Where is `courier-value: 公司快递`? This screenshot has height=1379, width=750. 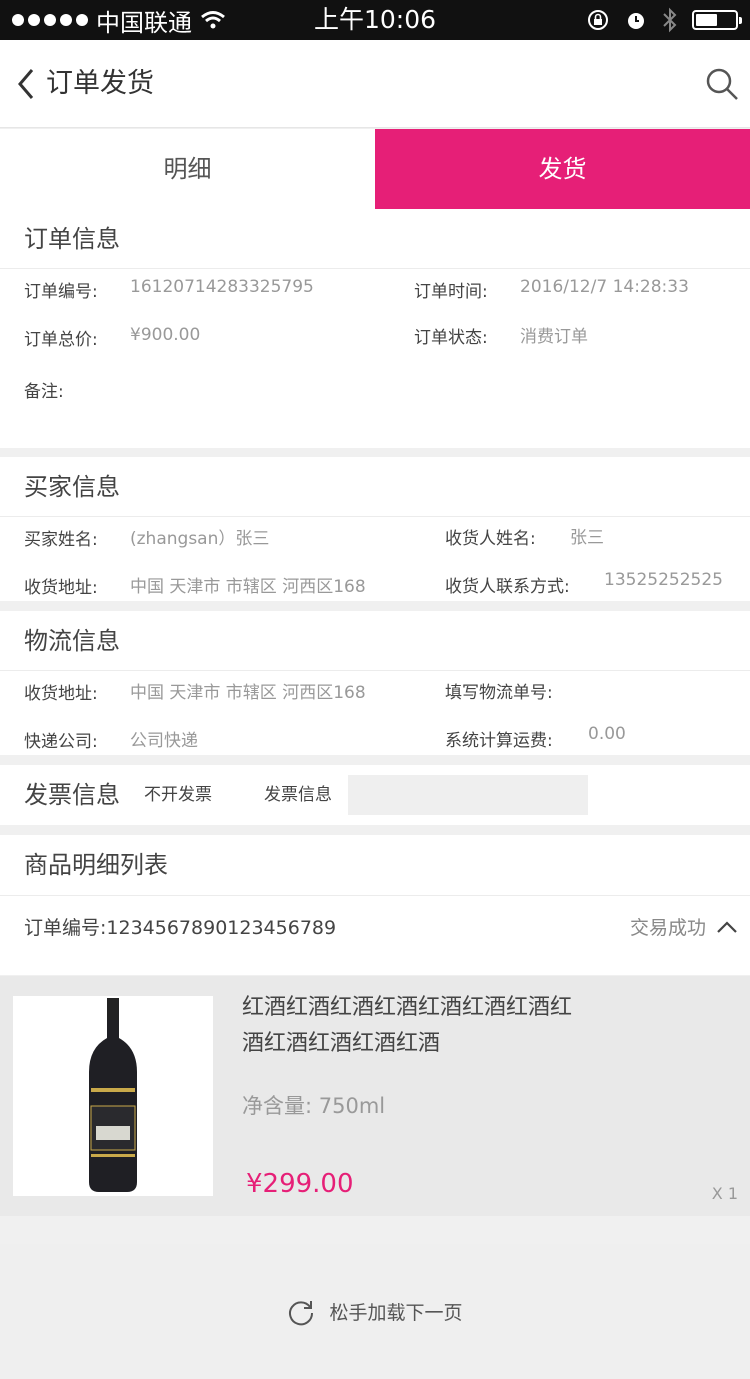
courier-value: 公司快递 is located at coordinates (164, 741).